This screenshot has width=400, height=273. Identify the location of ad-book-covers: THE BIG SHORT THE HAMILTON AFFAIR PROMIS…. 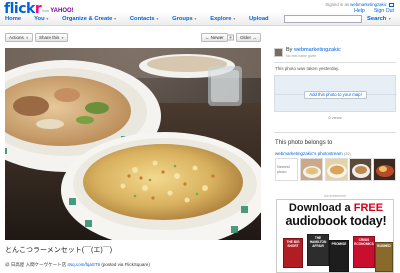
(335, 251).